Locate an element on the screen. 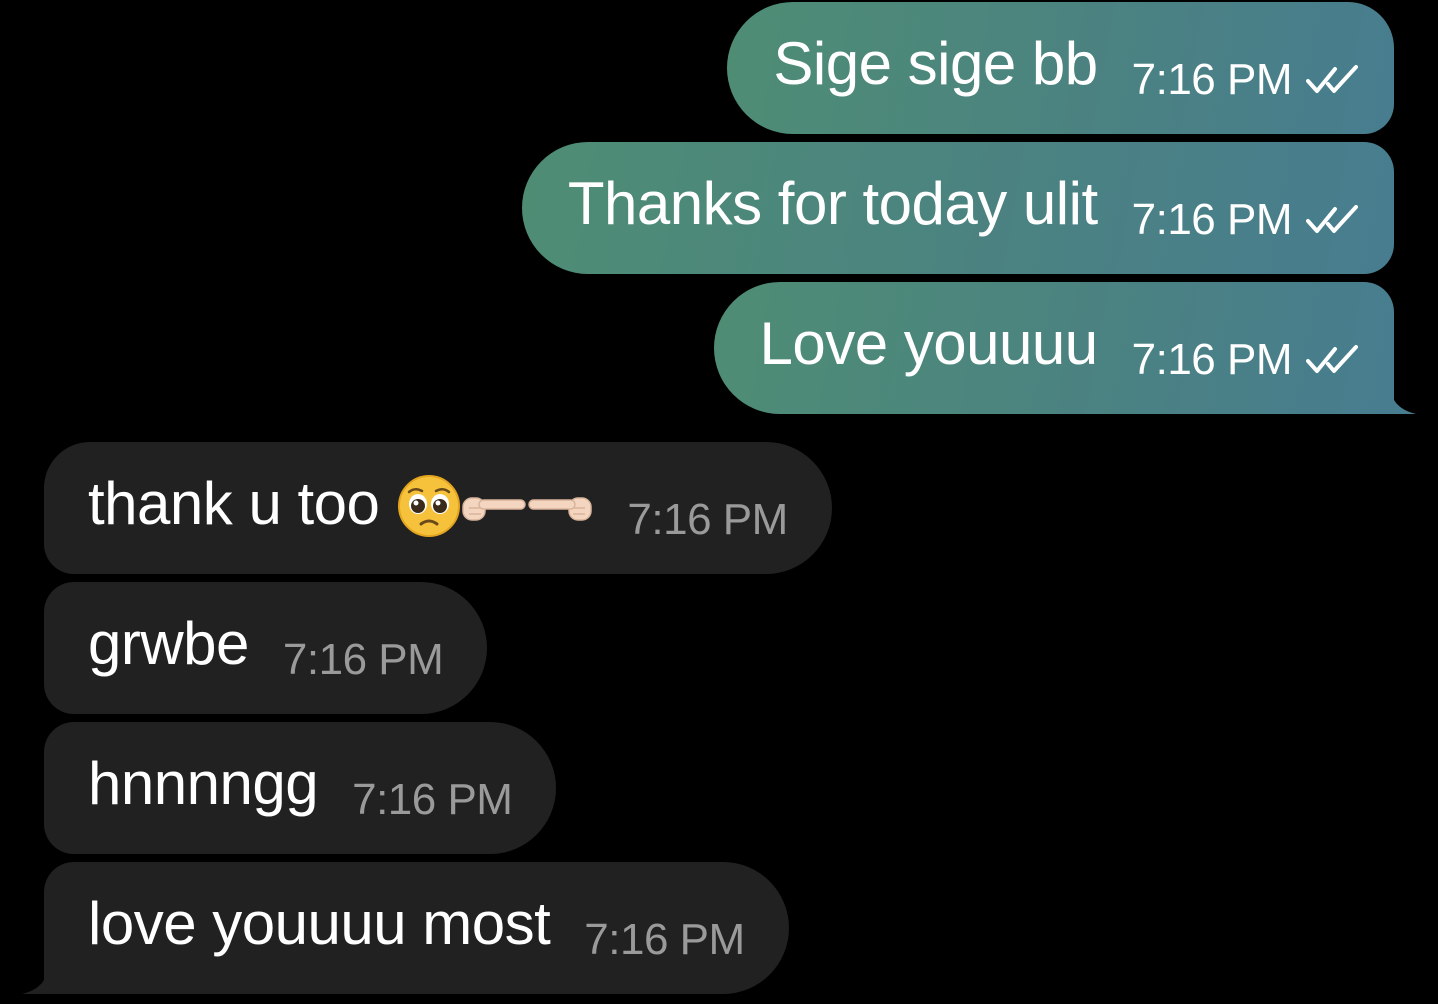 The height and width of the screenshot is (1004, 1438). emoji-group is located at coordinates (495, 506).